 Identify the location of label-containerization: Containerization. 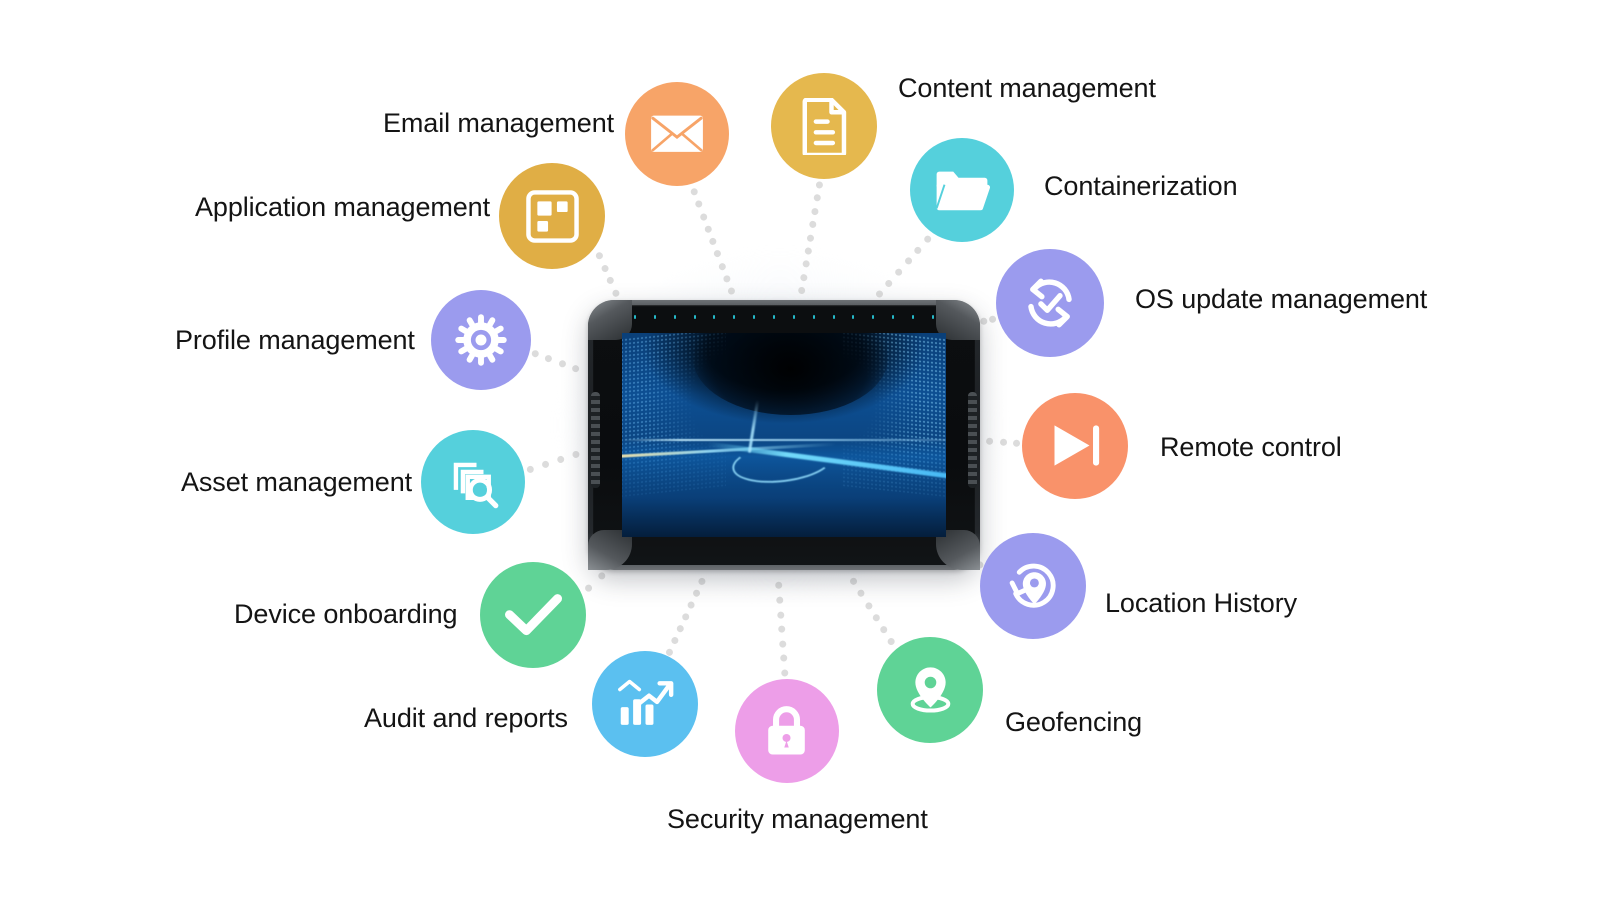
(1141, 186).